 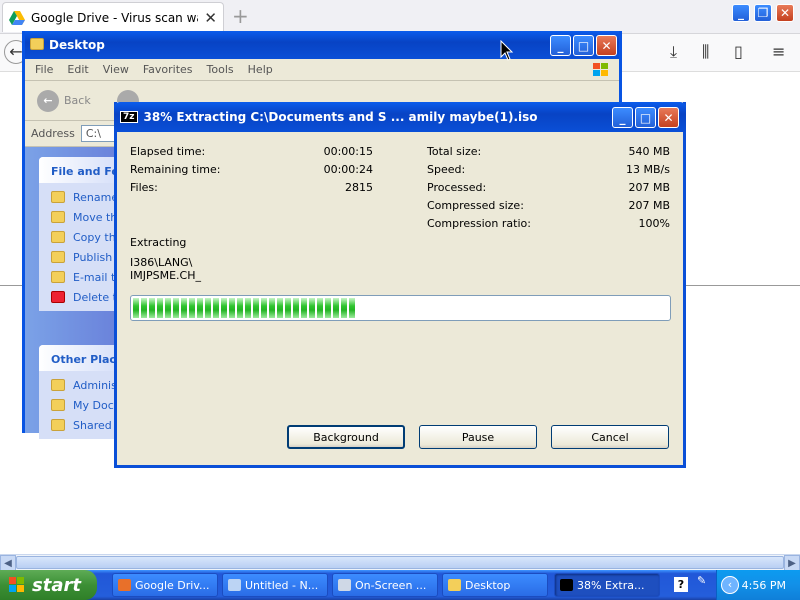 What do you see at coordinates (730, 585) in the screenshot?
I see `tray-expand-icon: ‹` at bounding box center [730, 585].